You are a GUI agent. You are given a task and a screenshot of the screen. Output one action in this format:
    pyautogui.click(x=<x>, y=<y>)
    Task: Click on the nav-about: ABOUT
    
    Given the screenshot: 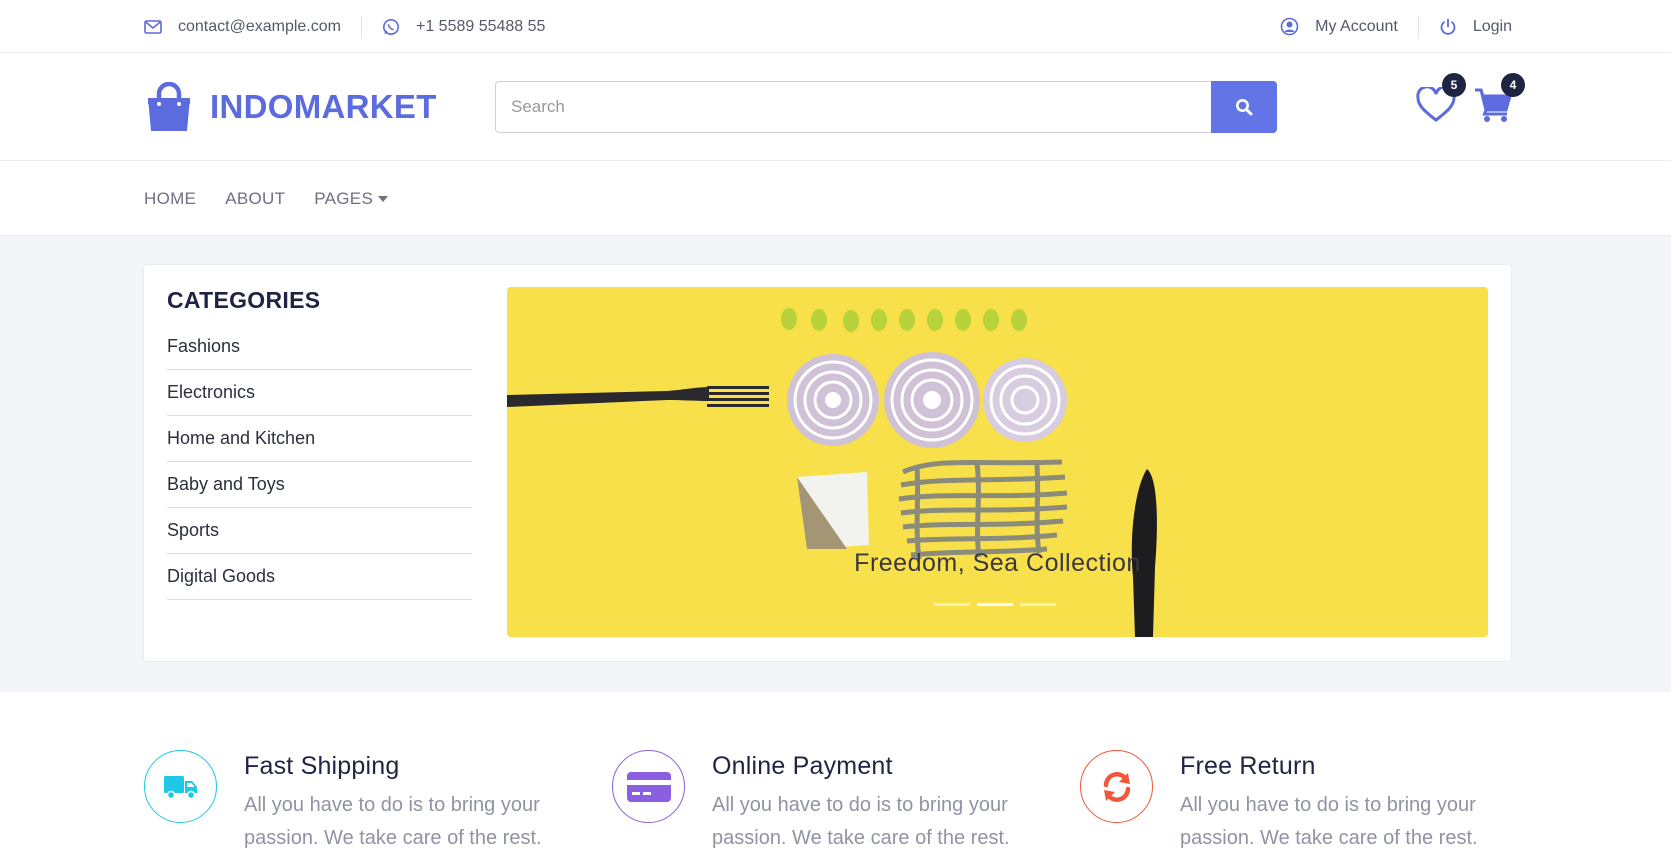 What is the action you would take?
    pyautogui.click(x=255, y=199)
    